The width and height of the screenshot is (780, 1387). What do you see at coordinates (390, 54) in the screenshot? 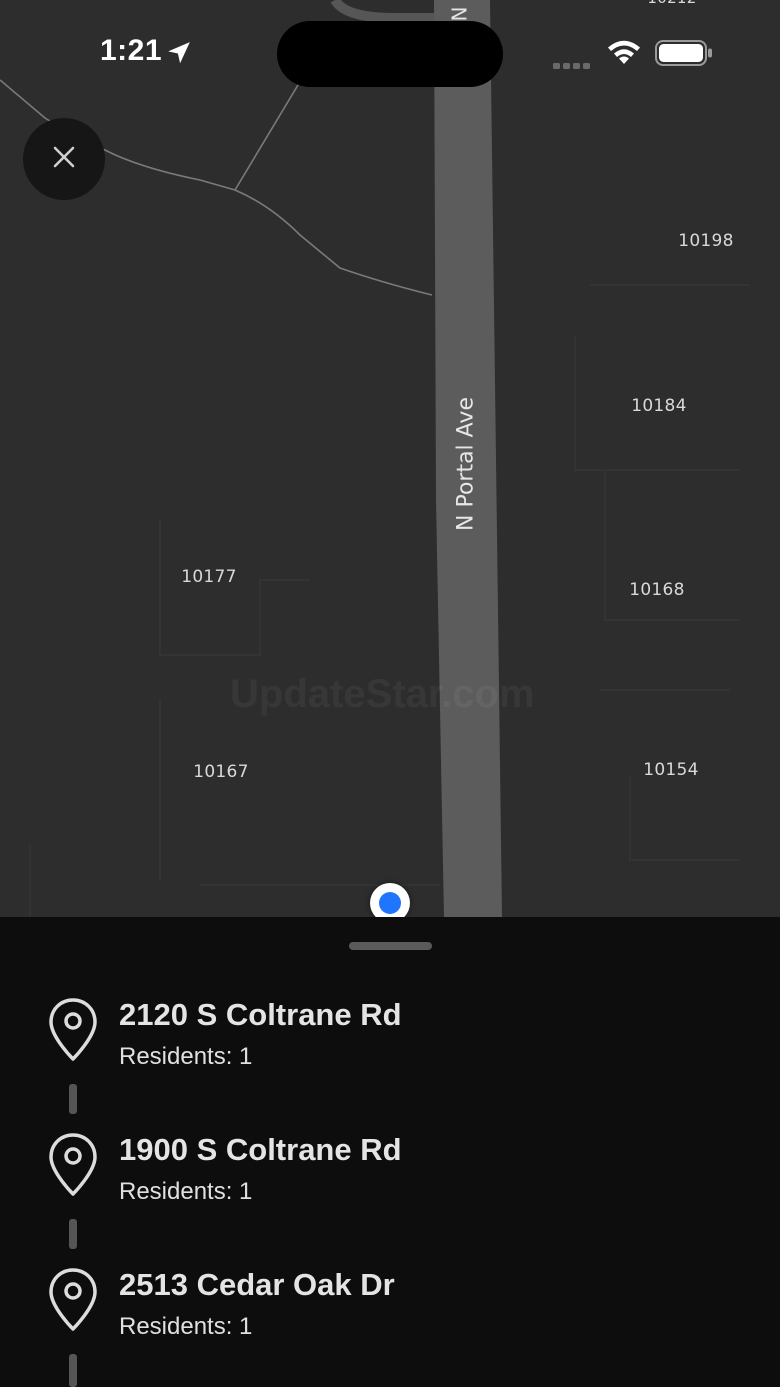
I see `dynamic-island` at bounding box center [390, 54].